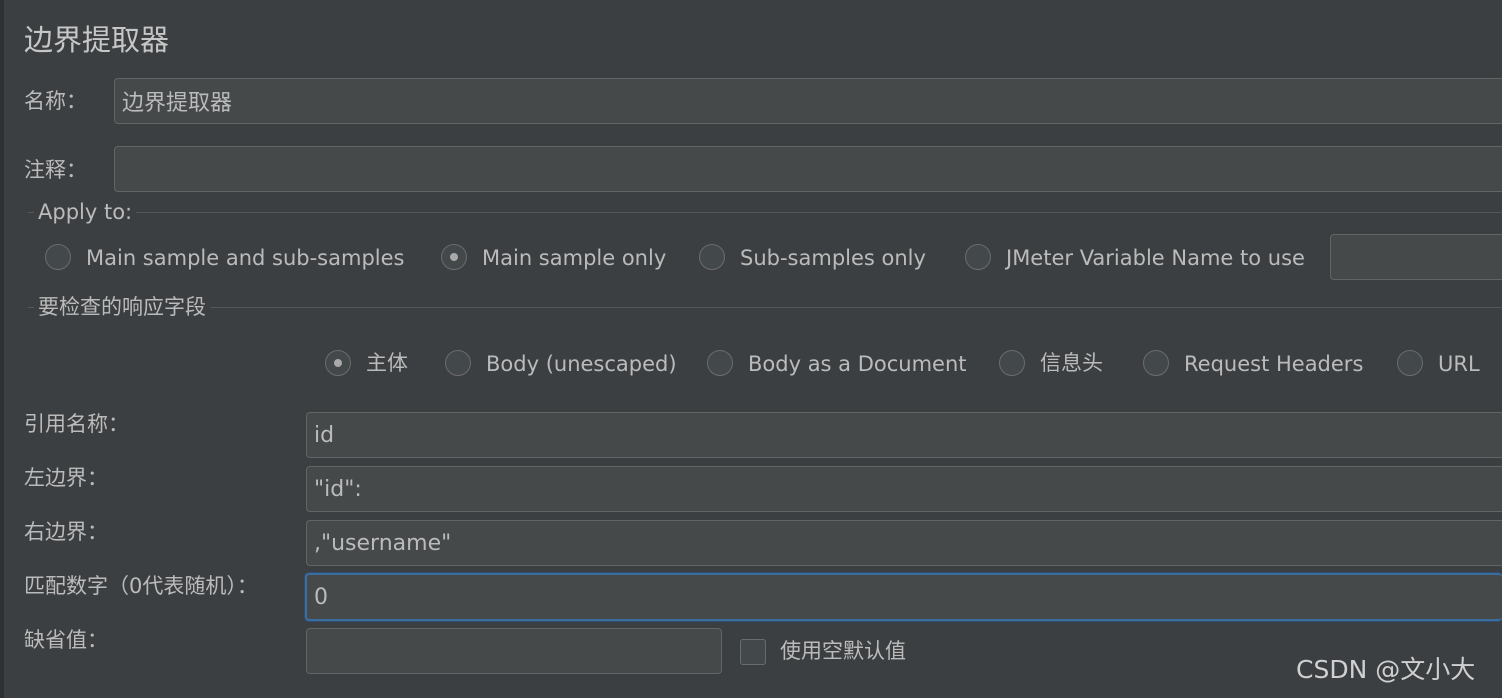 The image size is (1502, 698). Describe the element at coordinates (321, 597) in the screenshot. I see `match-no-input-value: 0` at that location.